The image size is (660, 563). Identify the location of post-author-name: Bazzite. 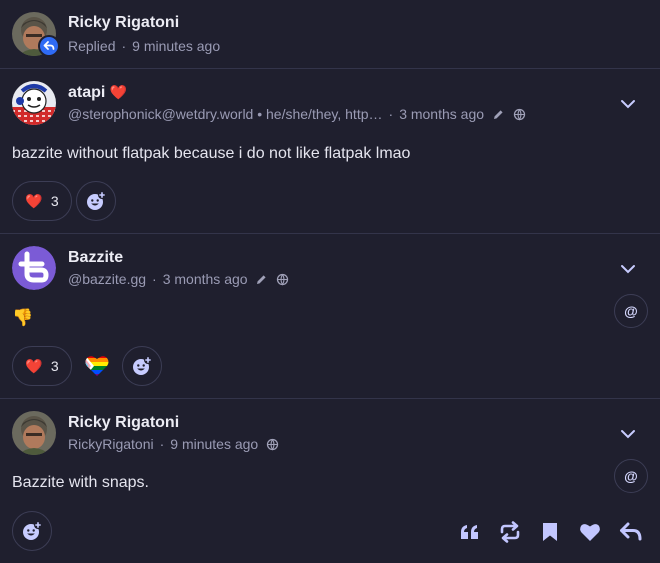
(95, 258).